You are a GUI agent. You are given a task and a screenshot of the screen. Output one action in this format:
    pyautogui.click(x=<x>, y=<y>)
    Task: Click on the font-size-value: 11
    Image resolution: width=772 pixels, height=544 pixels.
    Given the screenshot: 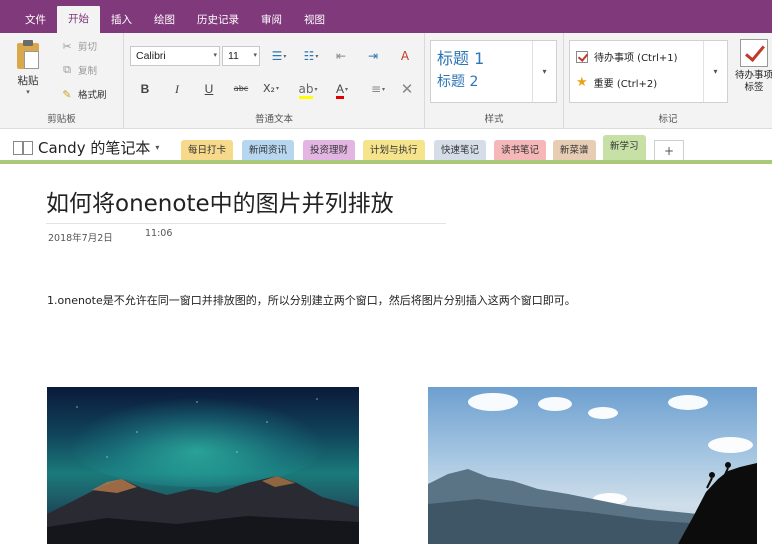 What is the action you would take?
    pyautogui.click(x=233, y=56)
    